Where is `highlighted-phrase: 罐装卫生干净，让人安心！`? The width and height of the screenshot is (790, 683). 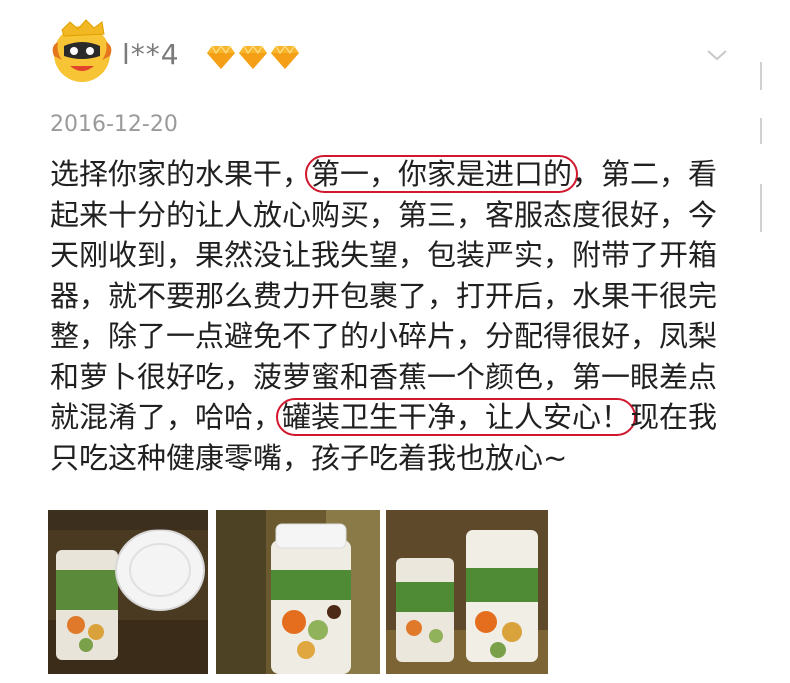
highlighted-phrase: 罐装卫生干净，让人安心！ is located at coordinates (456, 417).